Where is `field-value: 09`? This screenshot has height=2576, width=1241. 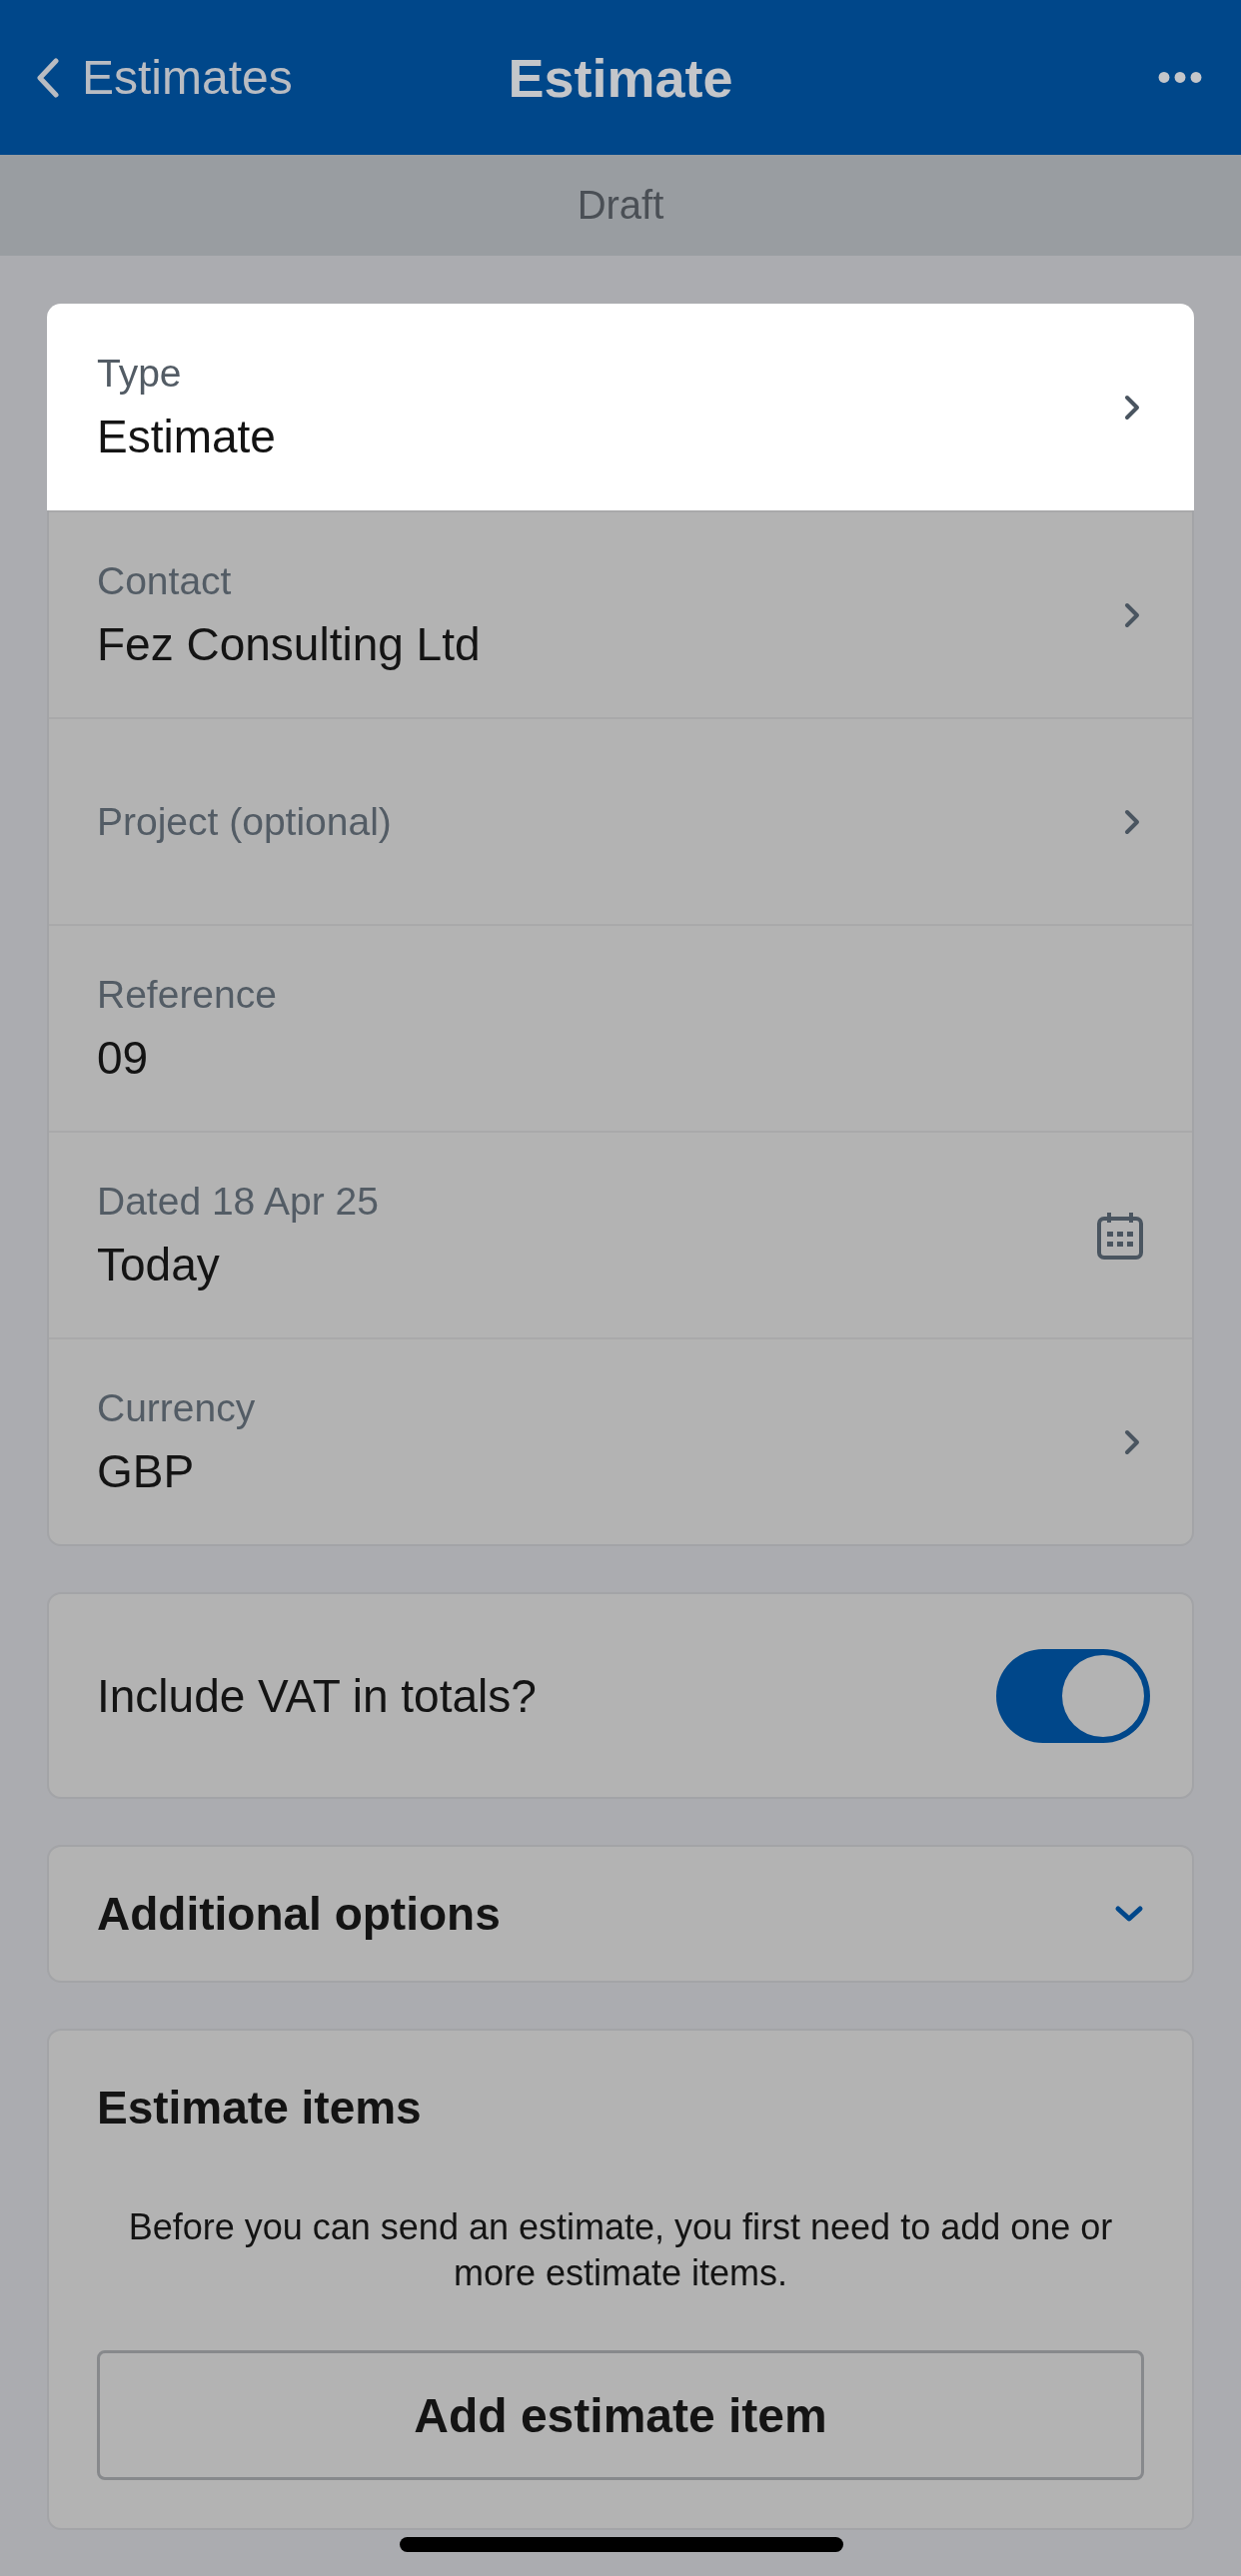
field-value: 09 is located at coordinates (123, 1058).